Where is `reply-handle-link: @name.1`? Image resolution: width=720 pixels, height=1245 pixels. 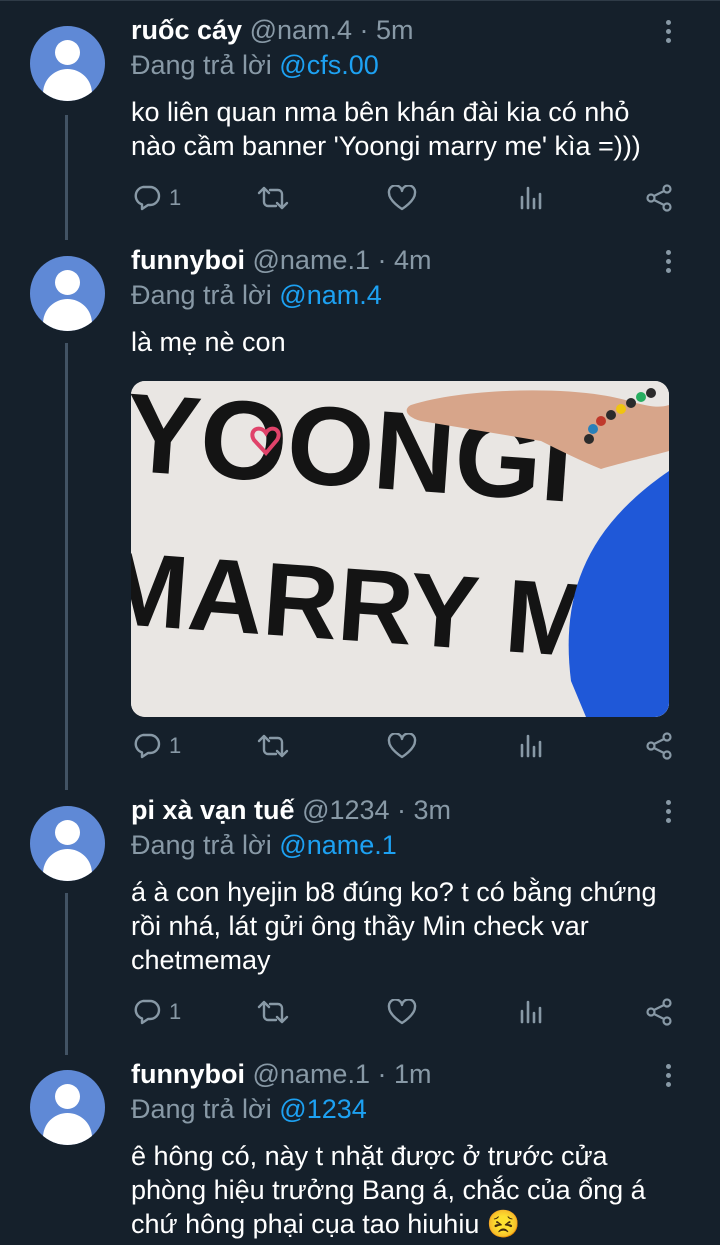 reply-handle-link: @name.1 is located at coordinates (337, 845).